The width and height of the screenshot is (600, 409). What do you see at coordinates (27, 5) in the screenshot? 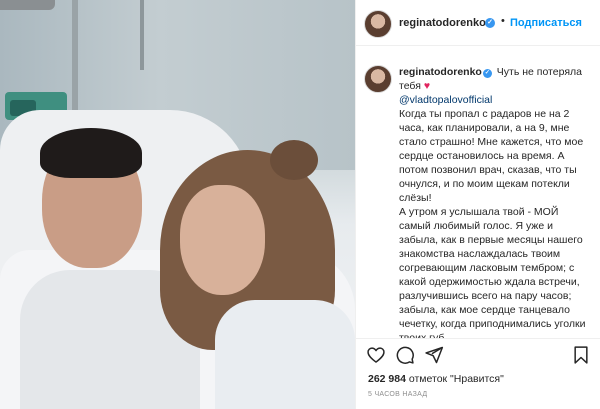
I see `photo-iv-hook` at bounding box center [27, 5].